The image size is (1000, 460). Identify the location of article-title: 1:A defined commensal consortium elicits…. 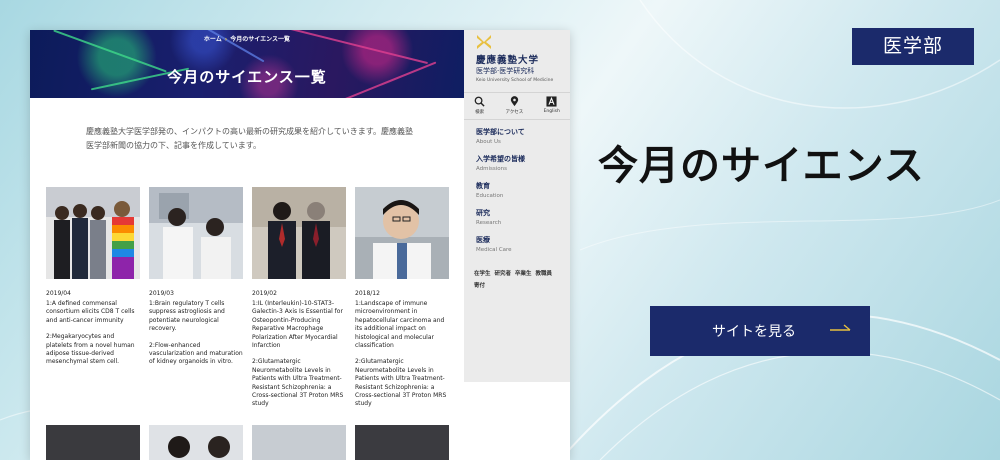
(93, 312).